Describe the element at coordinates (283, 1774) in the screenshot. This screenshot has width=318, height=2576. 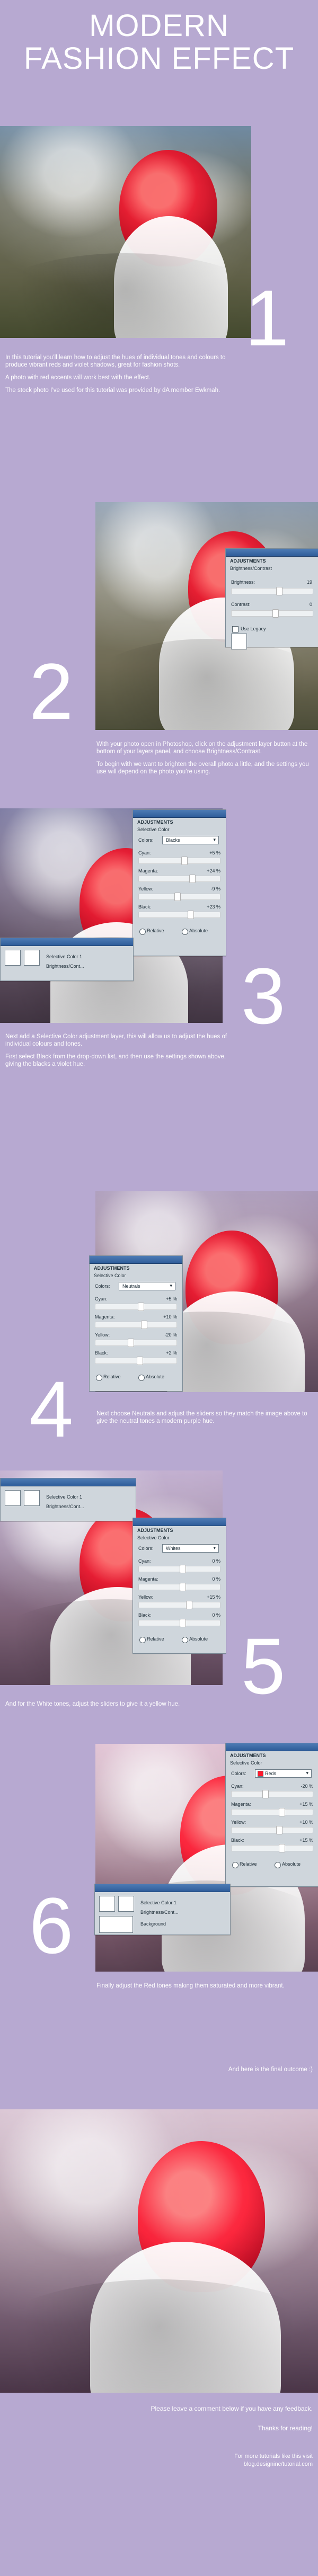
I see `colors-dropdown: Reds ▾` at that location.